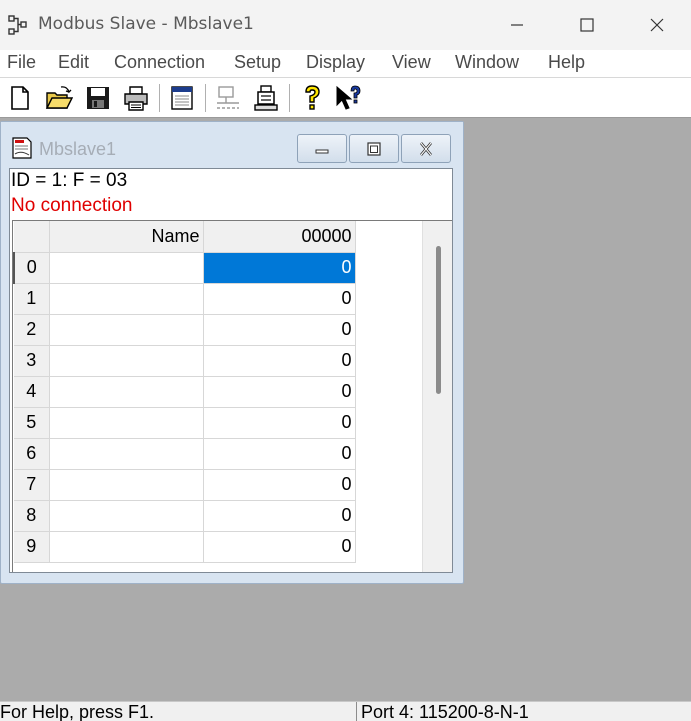  I want to click on print-icon, so click(136, 98).